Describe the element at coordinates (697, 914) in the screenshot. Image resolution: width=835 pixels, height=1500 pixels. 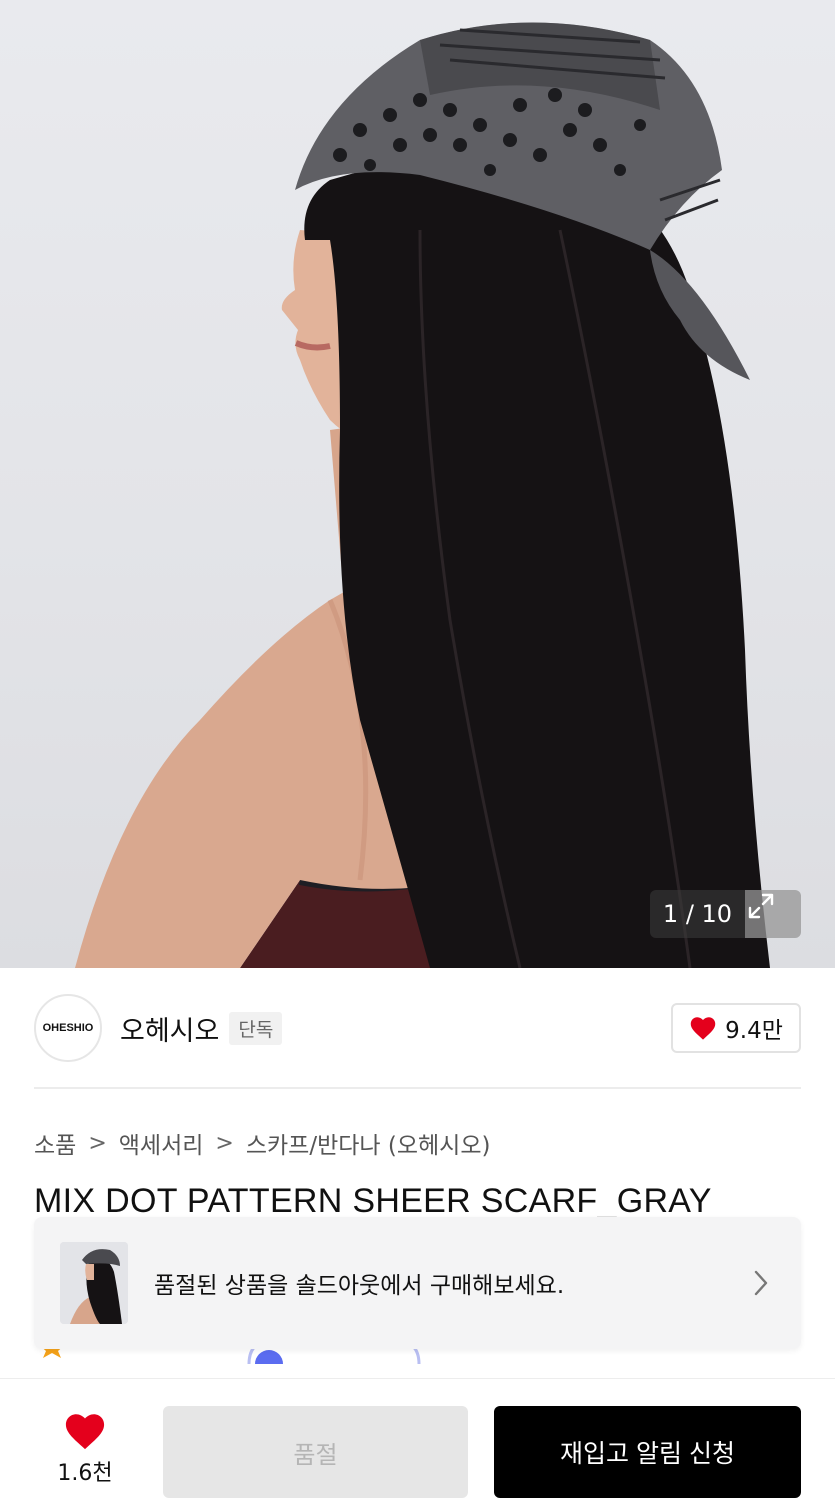
I see `image-counter: 1 / 10` at that location.